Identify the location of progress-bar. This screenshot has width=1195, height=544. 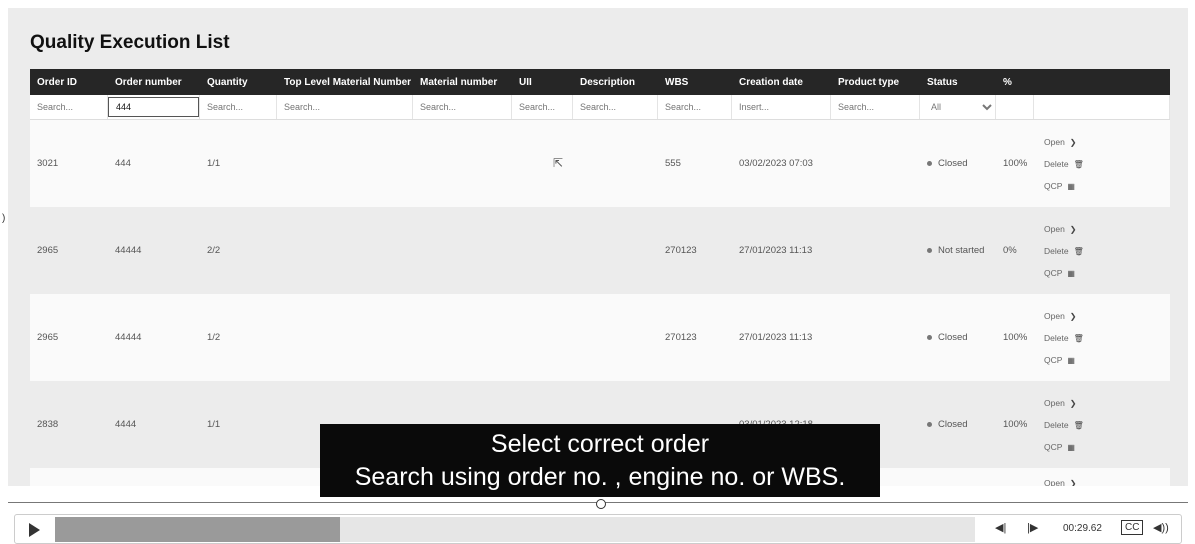
(515, 529).